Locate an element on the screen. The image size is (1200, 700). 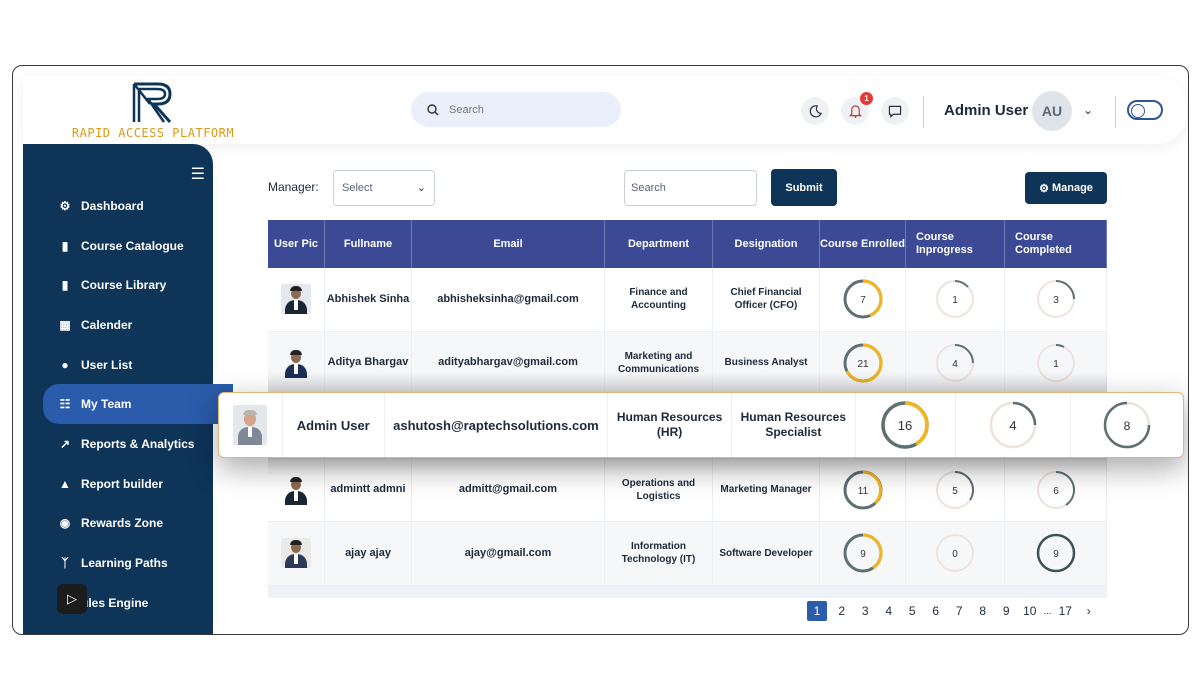
gear-icon: ⚙ is located at coordinates (1044, 188).